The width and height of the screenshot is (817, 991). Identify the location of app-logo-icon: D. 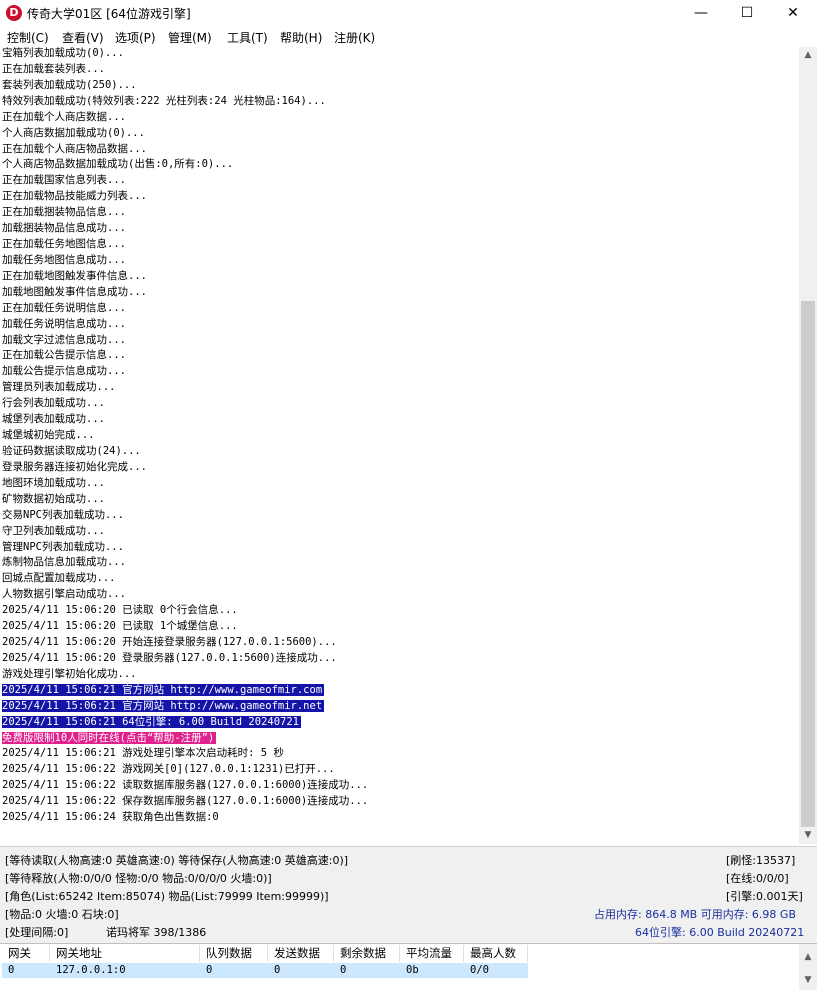
(14, 13).